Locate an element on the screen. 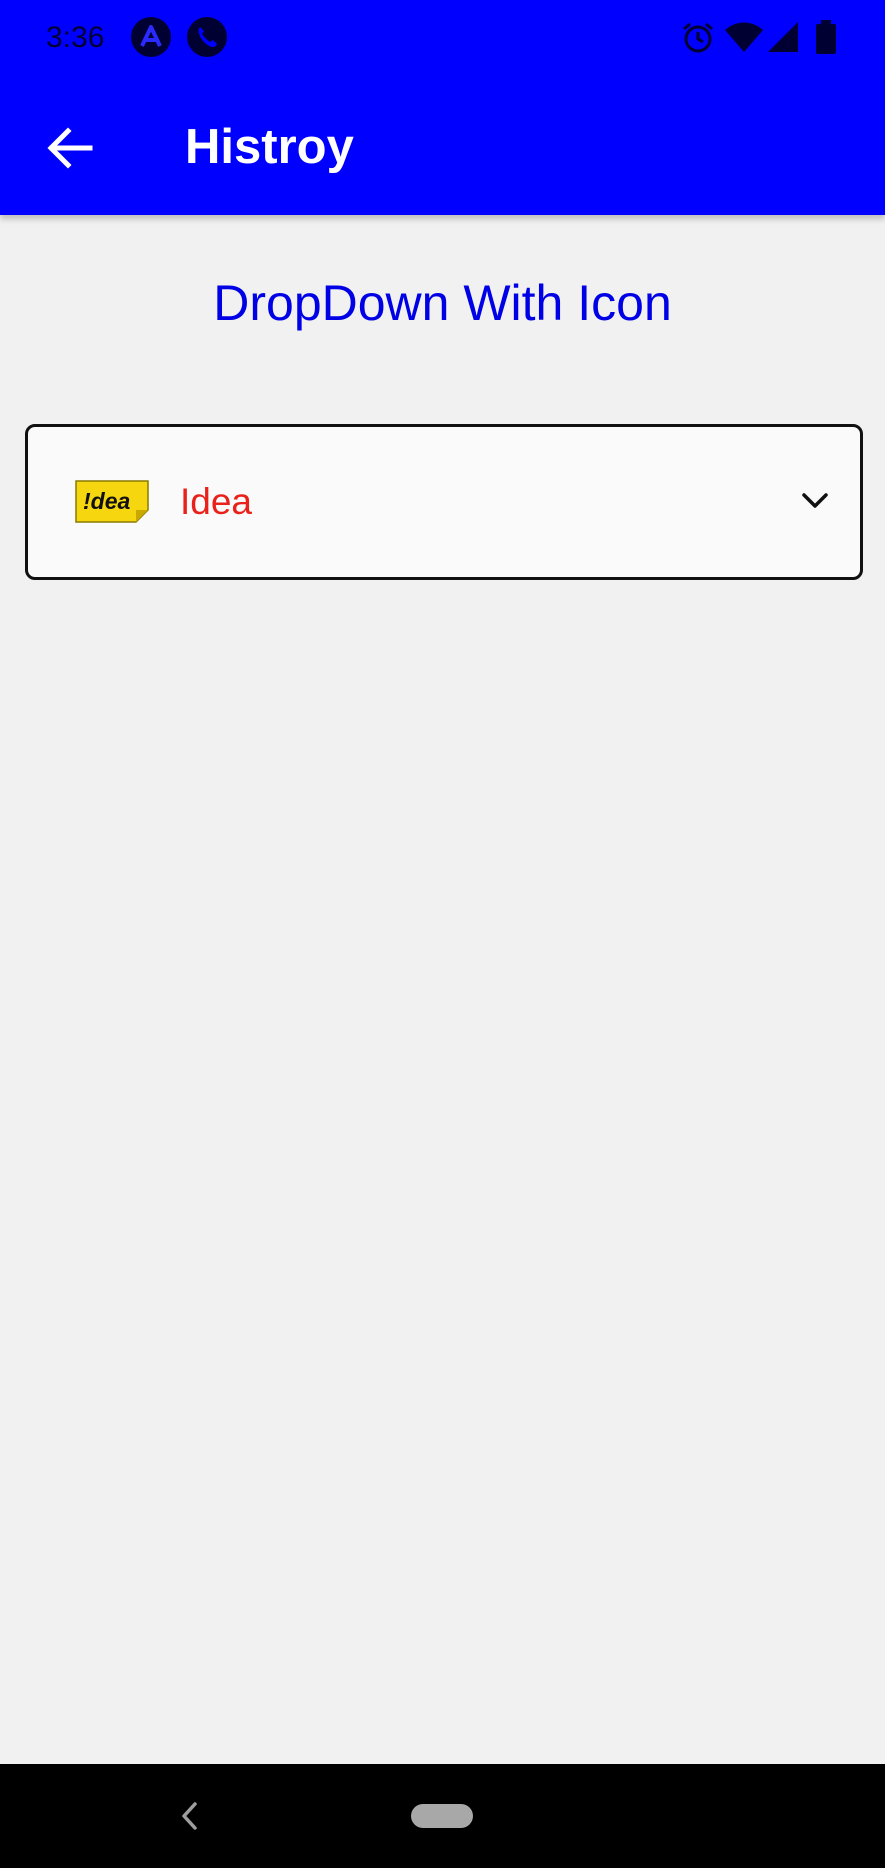  back-button is located at coordinates (71, 147).